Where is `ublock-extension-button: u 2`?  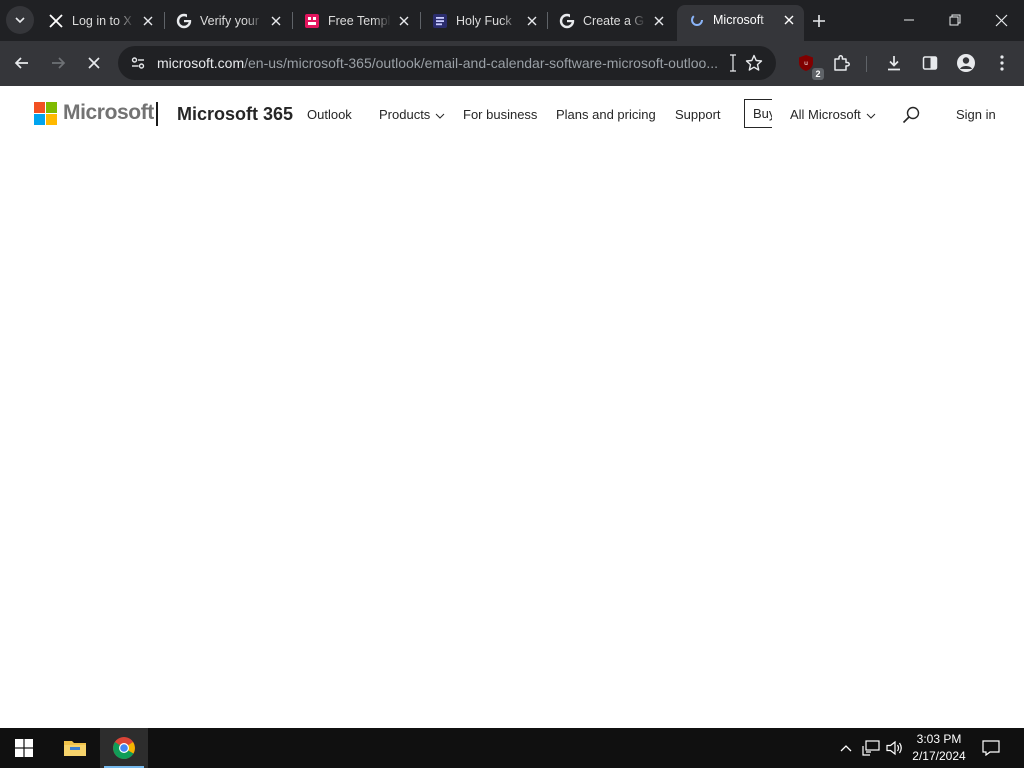
ublock-extension-button: u 2 is located at coordinates (807, 64).